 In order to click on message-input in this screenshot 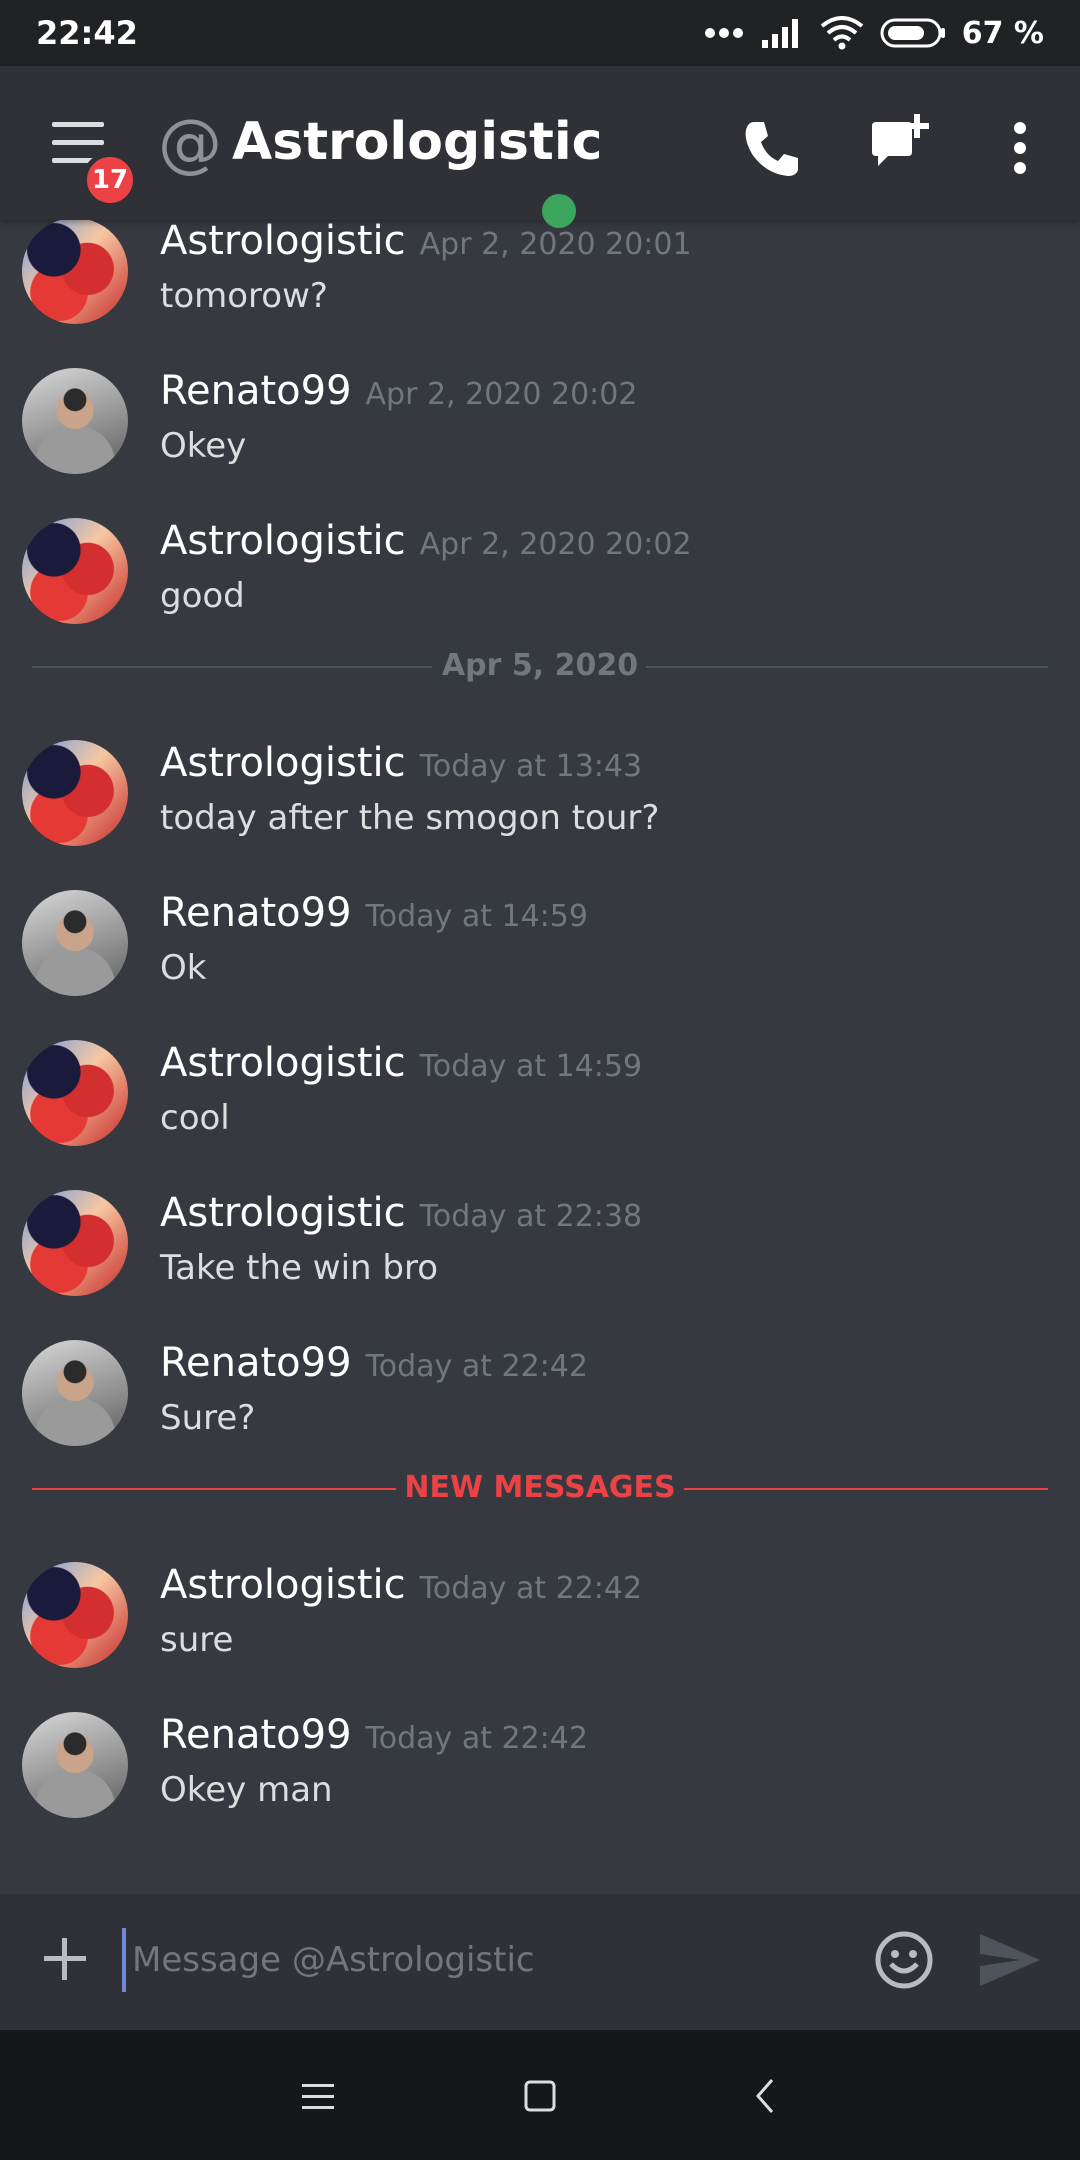, I will do `click(487, 1960)`.